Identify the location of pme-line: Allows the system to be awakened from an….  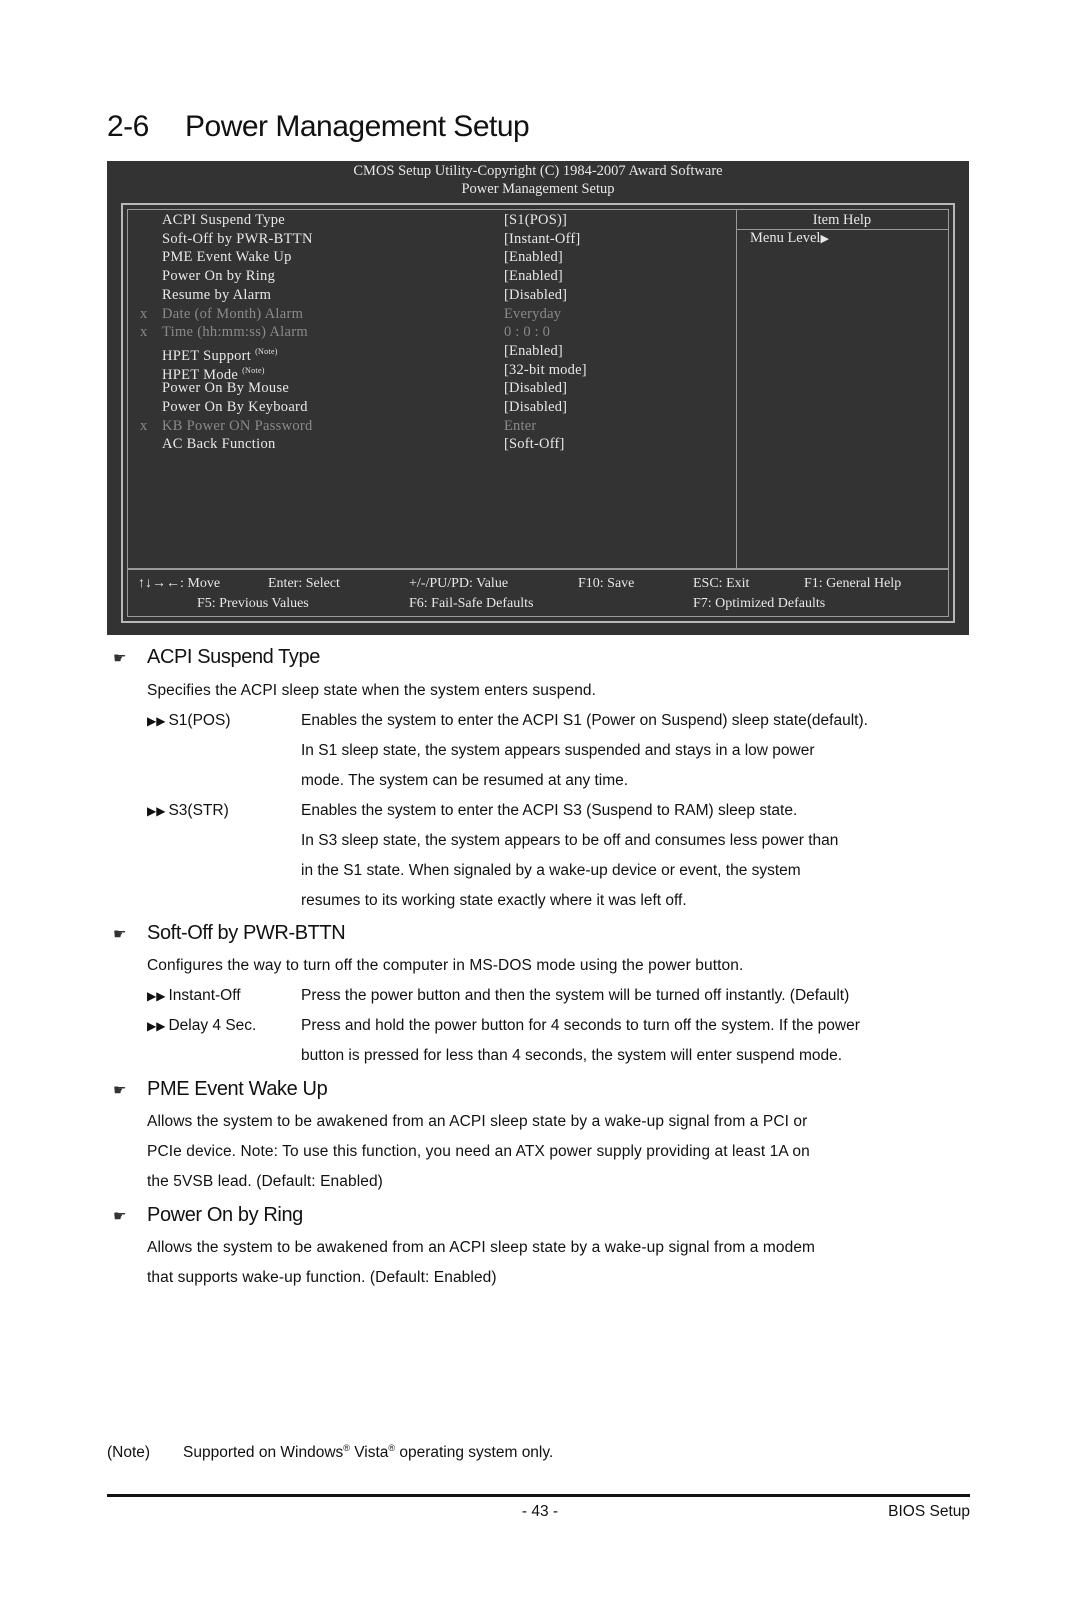
(477, 1121).